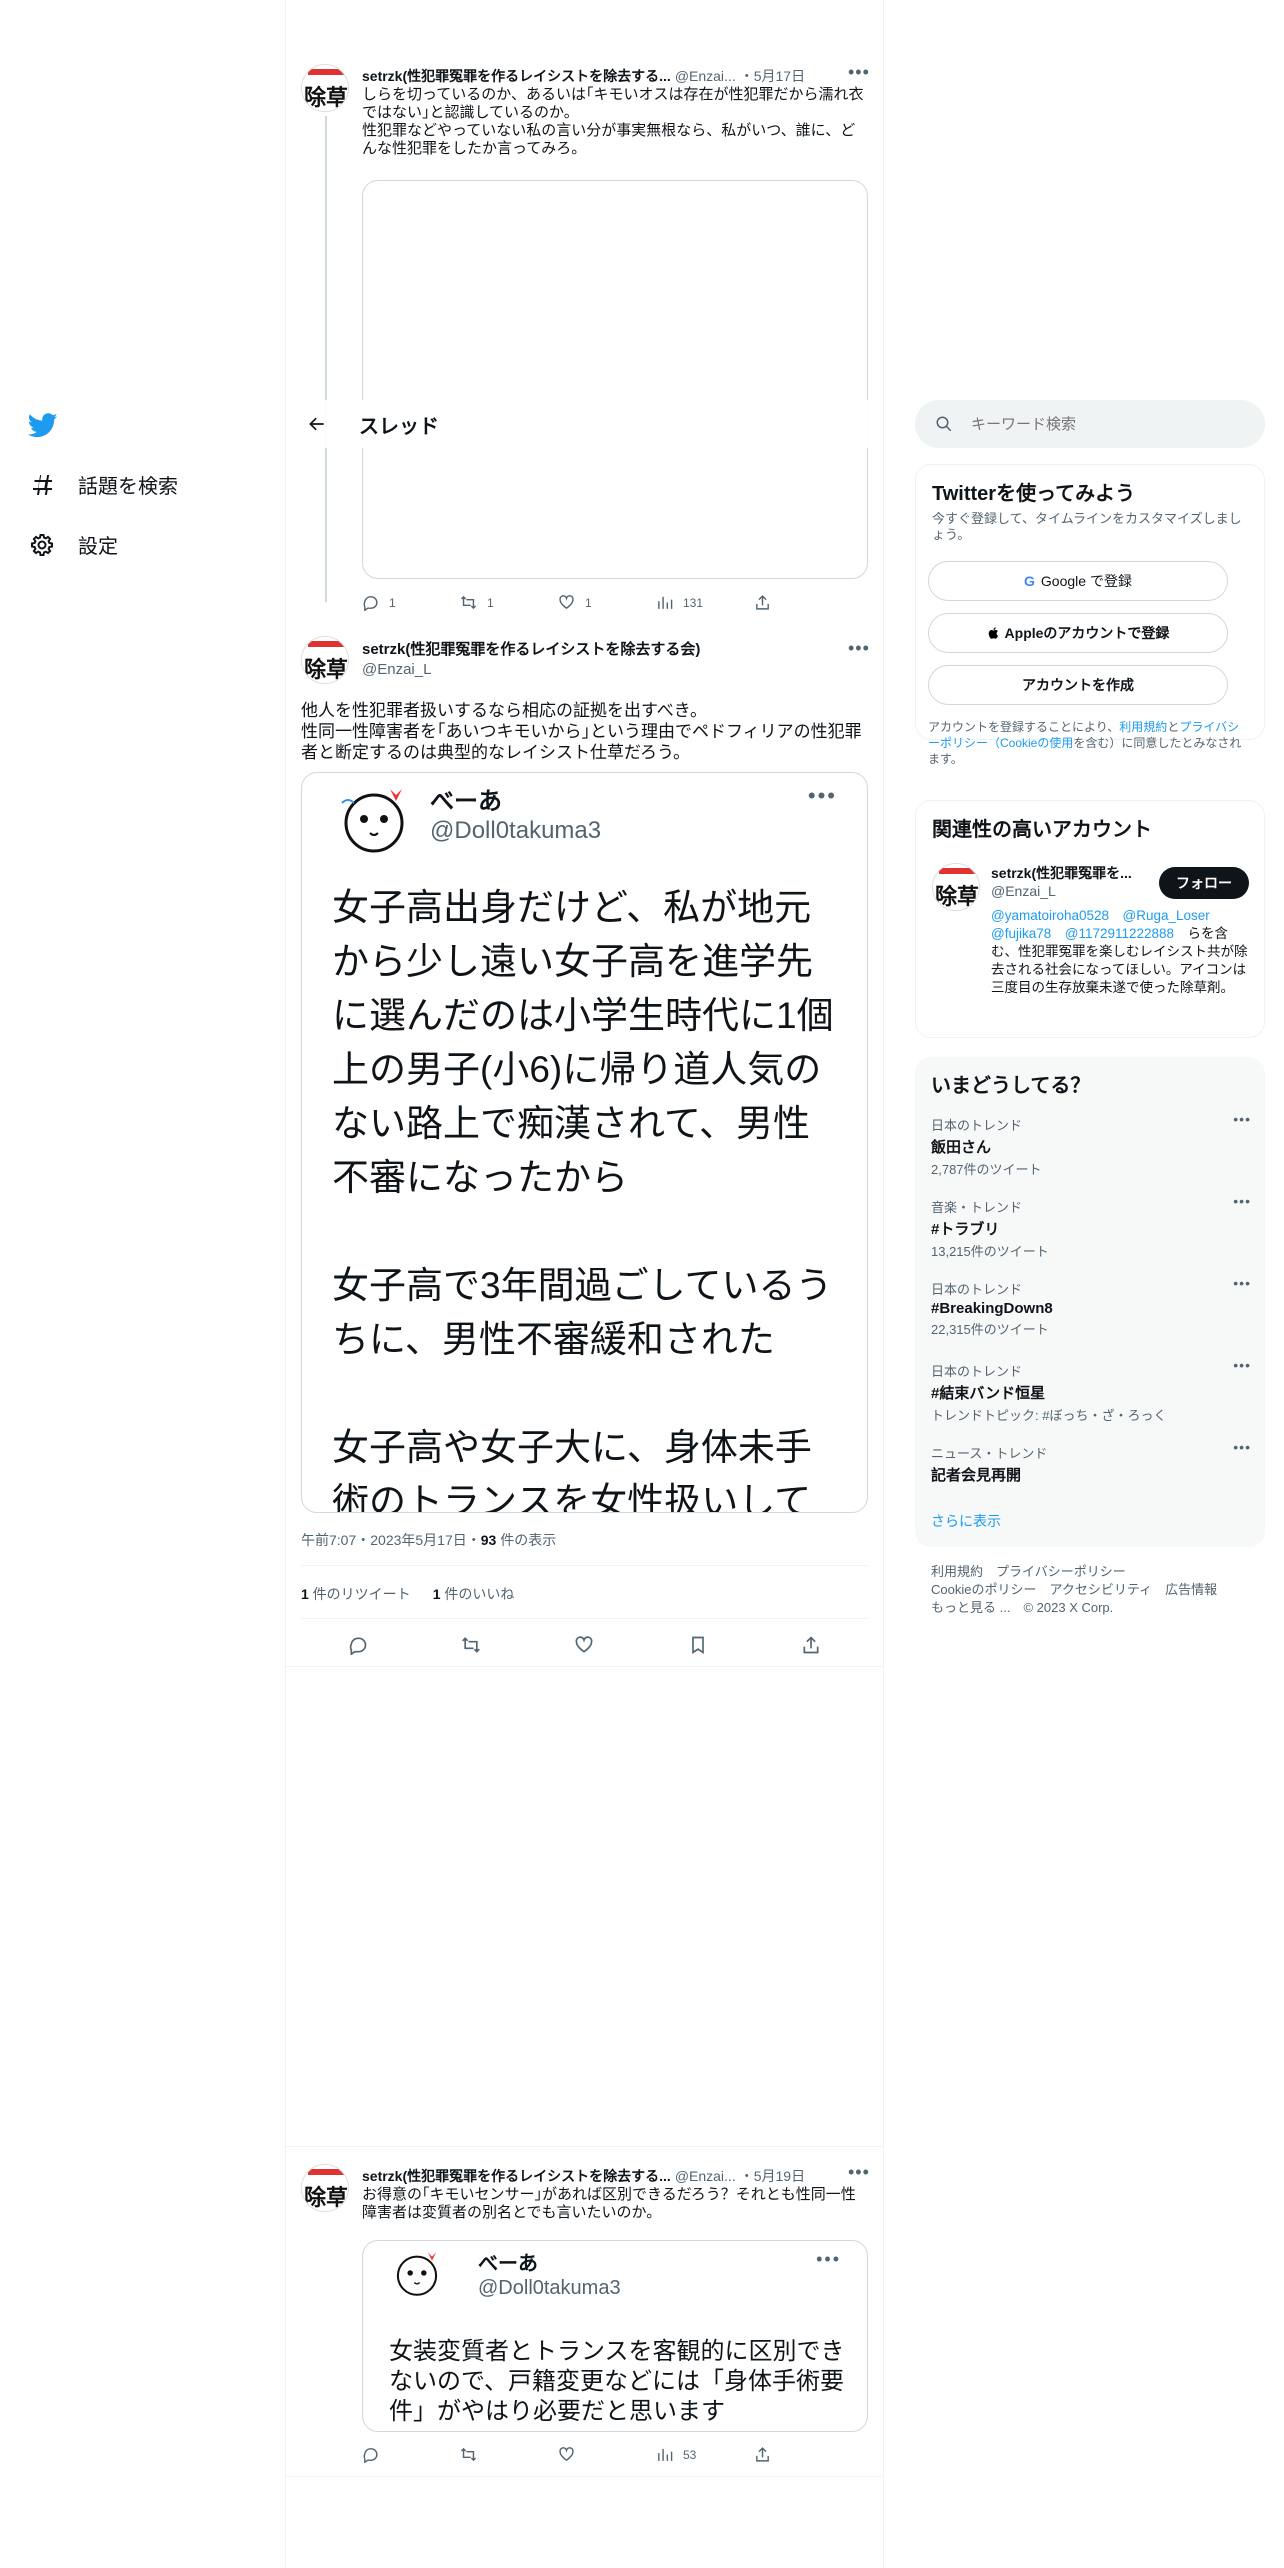 This screenshot has width=1284, height=2568. I want to click on tweet-timestamp: 午前7:07・2023年5月17日・93 件の表示, so click(428, 1540).